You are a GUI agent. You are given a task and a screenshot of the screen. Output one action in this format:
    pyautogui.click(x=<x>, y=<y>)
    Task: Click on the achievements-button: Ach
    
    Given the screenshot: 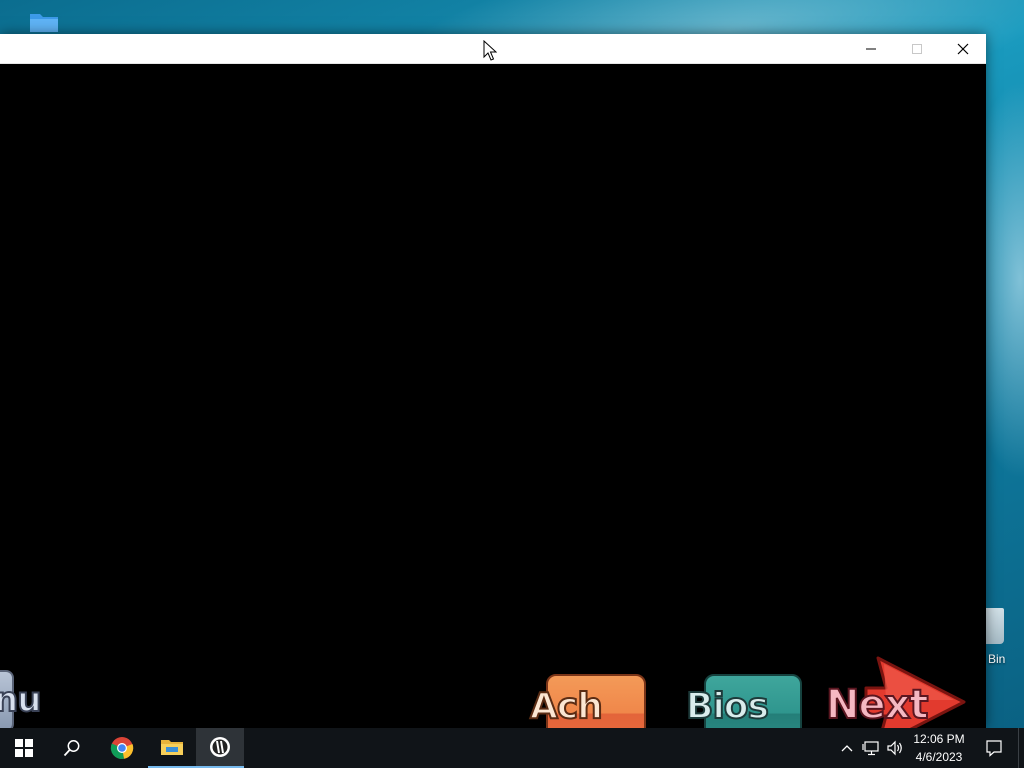 What is the action you would take?
    pyautogui.click(x=589, y=700)
    